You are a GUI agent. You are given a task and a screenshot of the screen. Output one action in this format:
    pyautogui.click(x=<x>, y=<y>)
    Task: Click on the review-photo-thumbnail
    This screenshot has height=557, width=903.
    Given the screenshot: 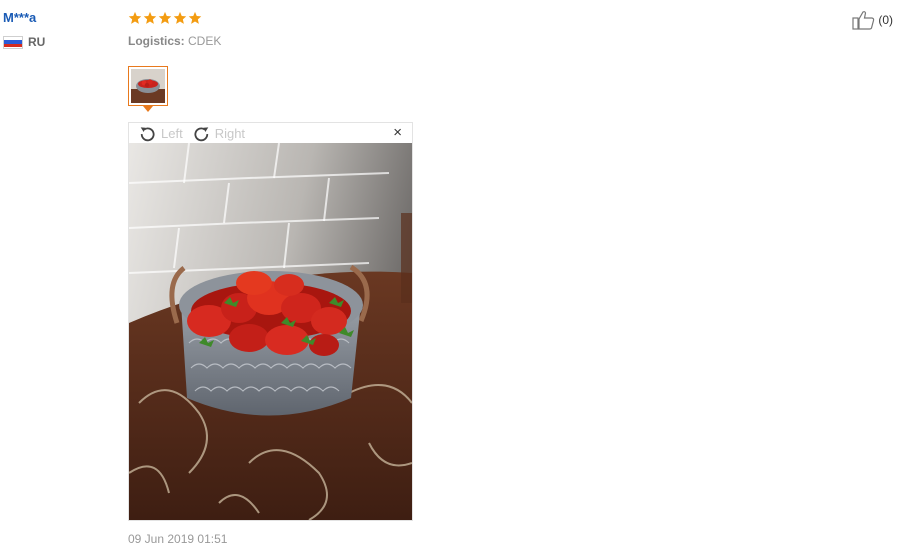 What is the action you would take?
    pyautogui.click(x=148, y=86)
    